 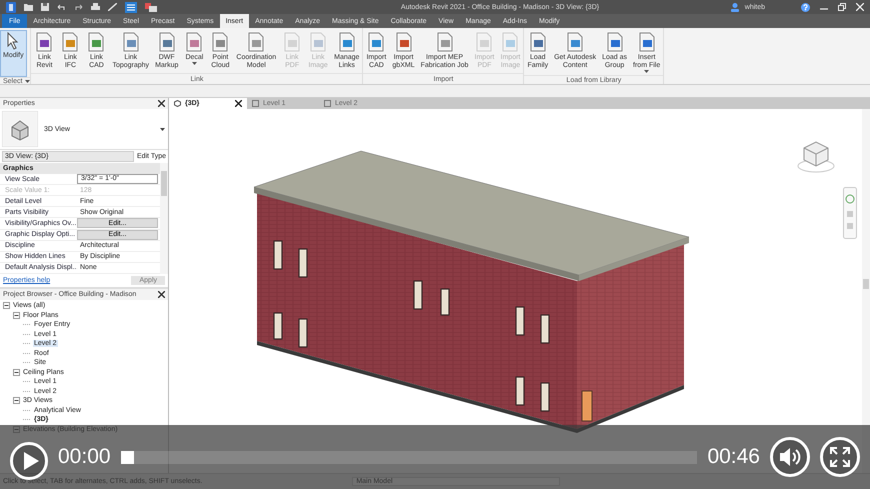 What do you see at coordinates (13, 41) in the screenshot?
I see `cursor-icon` at bounding box center [13, 41].